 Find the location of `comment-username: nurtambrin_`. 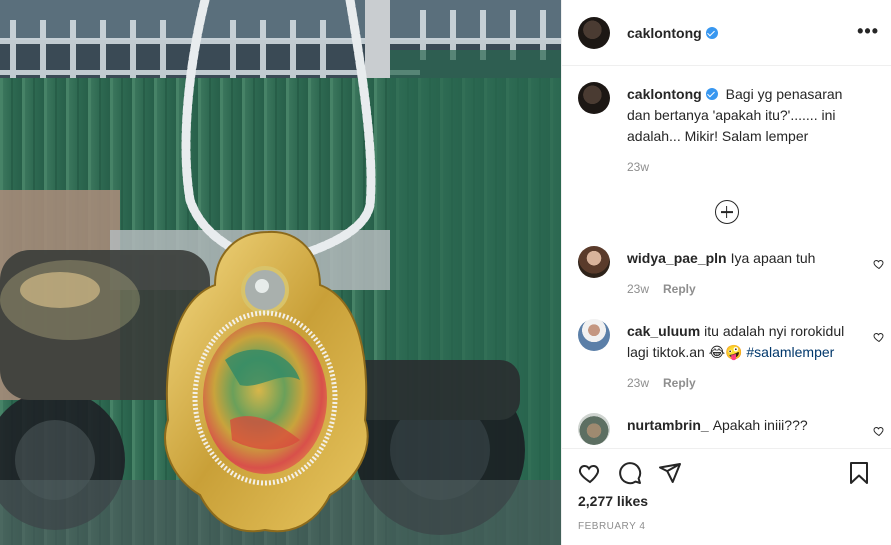

comment-username: nurtambrin_ is located at coordinates (668, 425).